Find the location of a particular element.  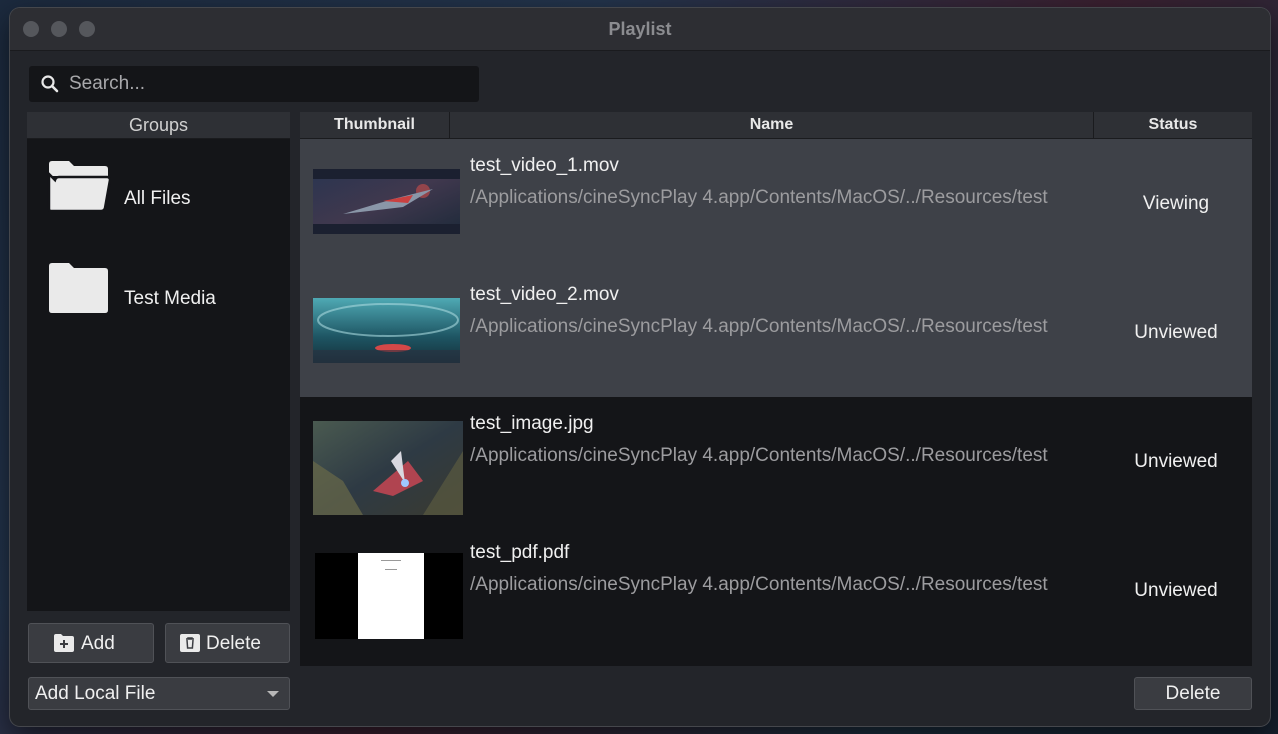

add-folder-icon is located at coordinates (64, 643).